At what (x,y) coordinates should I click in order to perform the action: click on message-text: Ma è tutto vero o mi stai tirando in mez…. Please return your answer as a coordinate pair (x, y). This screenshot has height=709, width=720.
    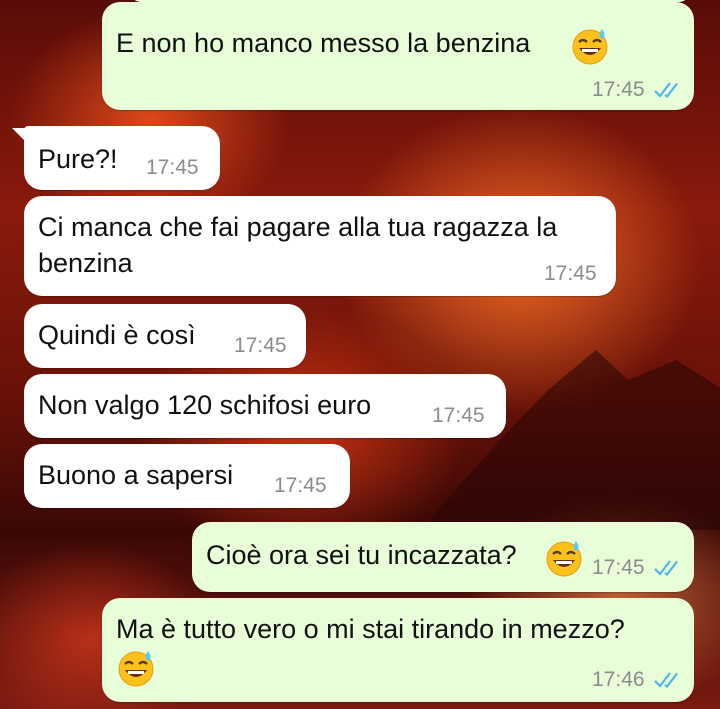
    Looking at the image, I should click on (370, 629).